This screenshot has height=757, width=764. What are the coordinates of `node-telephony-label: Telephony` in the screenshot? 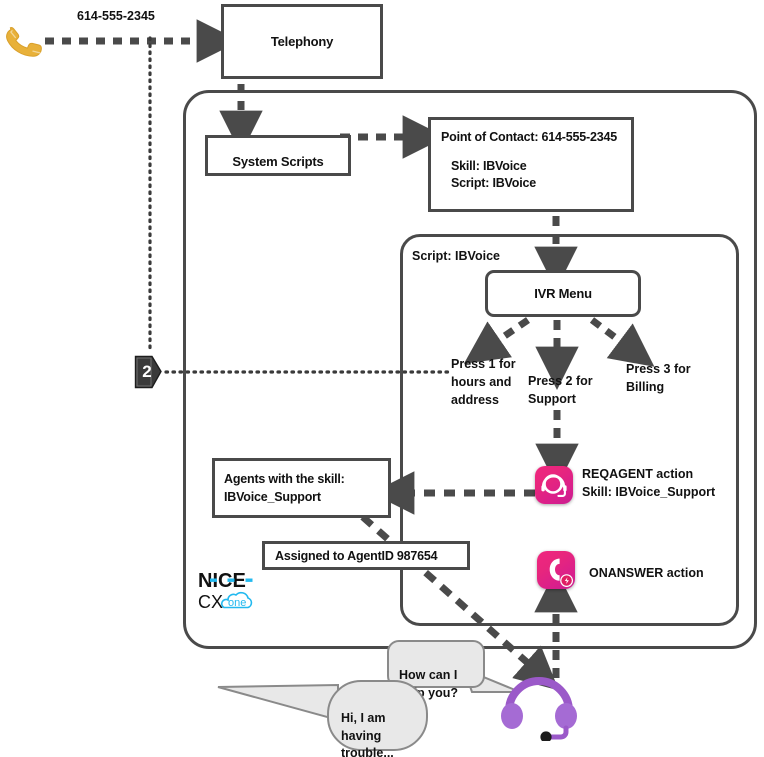 It's located at (302, 41).